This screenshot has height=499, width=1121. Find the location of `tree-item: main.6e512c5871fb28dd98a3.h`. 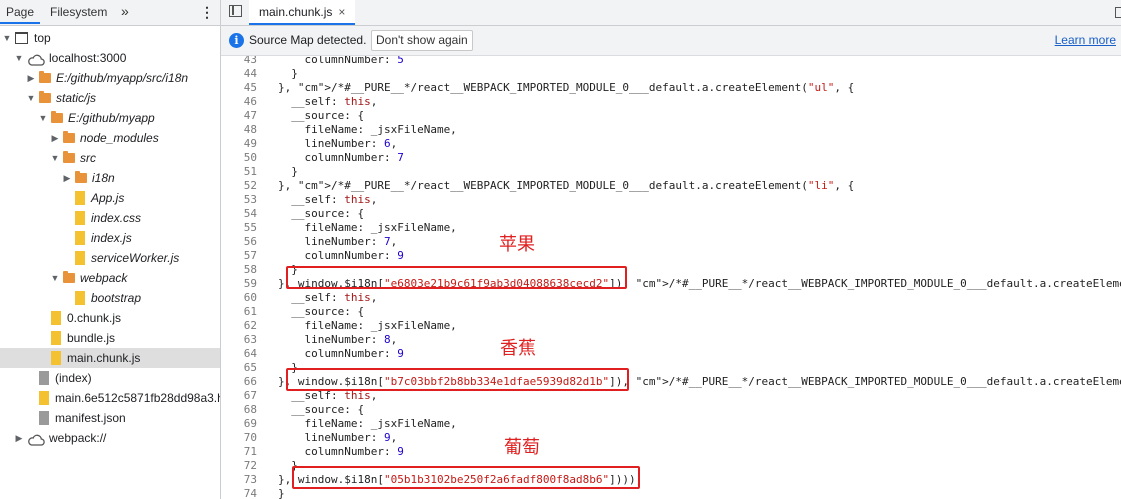

tree-item: main.6e512c5871fb28dd98a3.h is located at coordinates (110, 398).